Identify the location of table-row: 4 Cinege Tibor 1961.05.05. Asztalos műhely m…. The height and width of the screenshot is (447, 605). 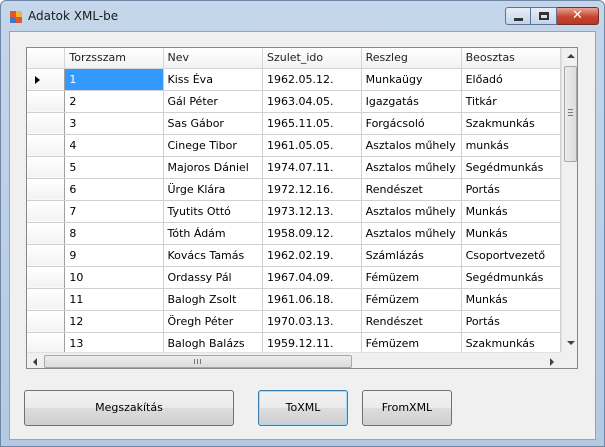
(294, 145).